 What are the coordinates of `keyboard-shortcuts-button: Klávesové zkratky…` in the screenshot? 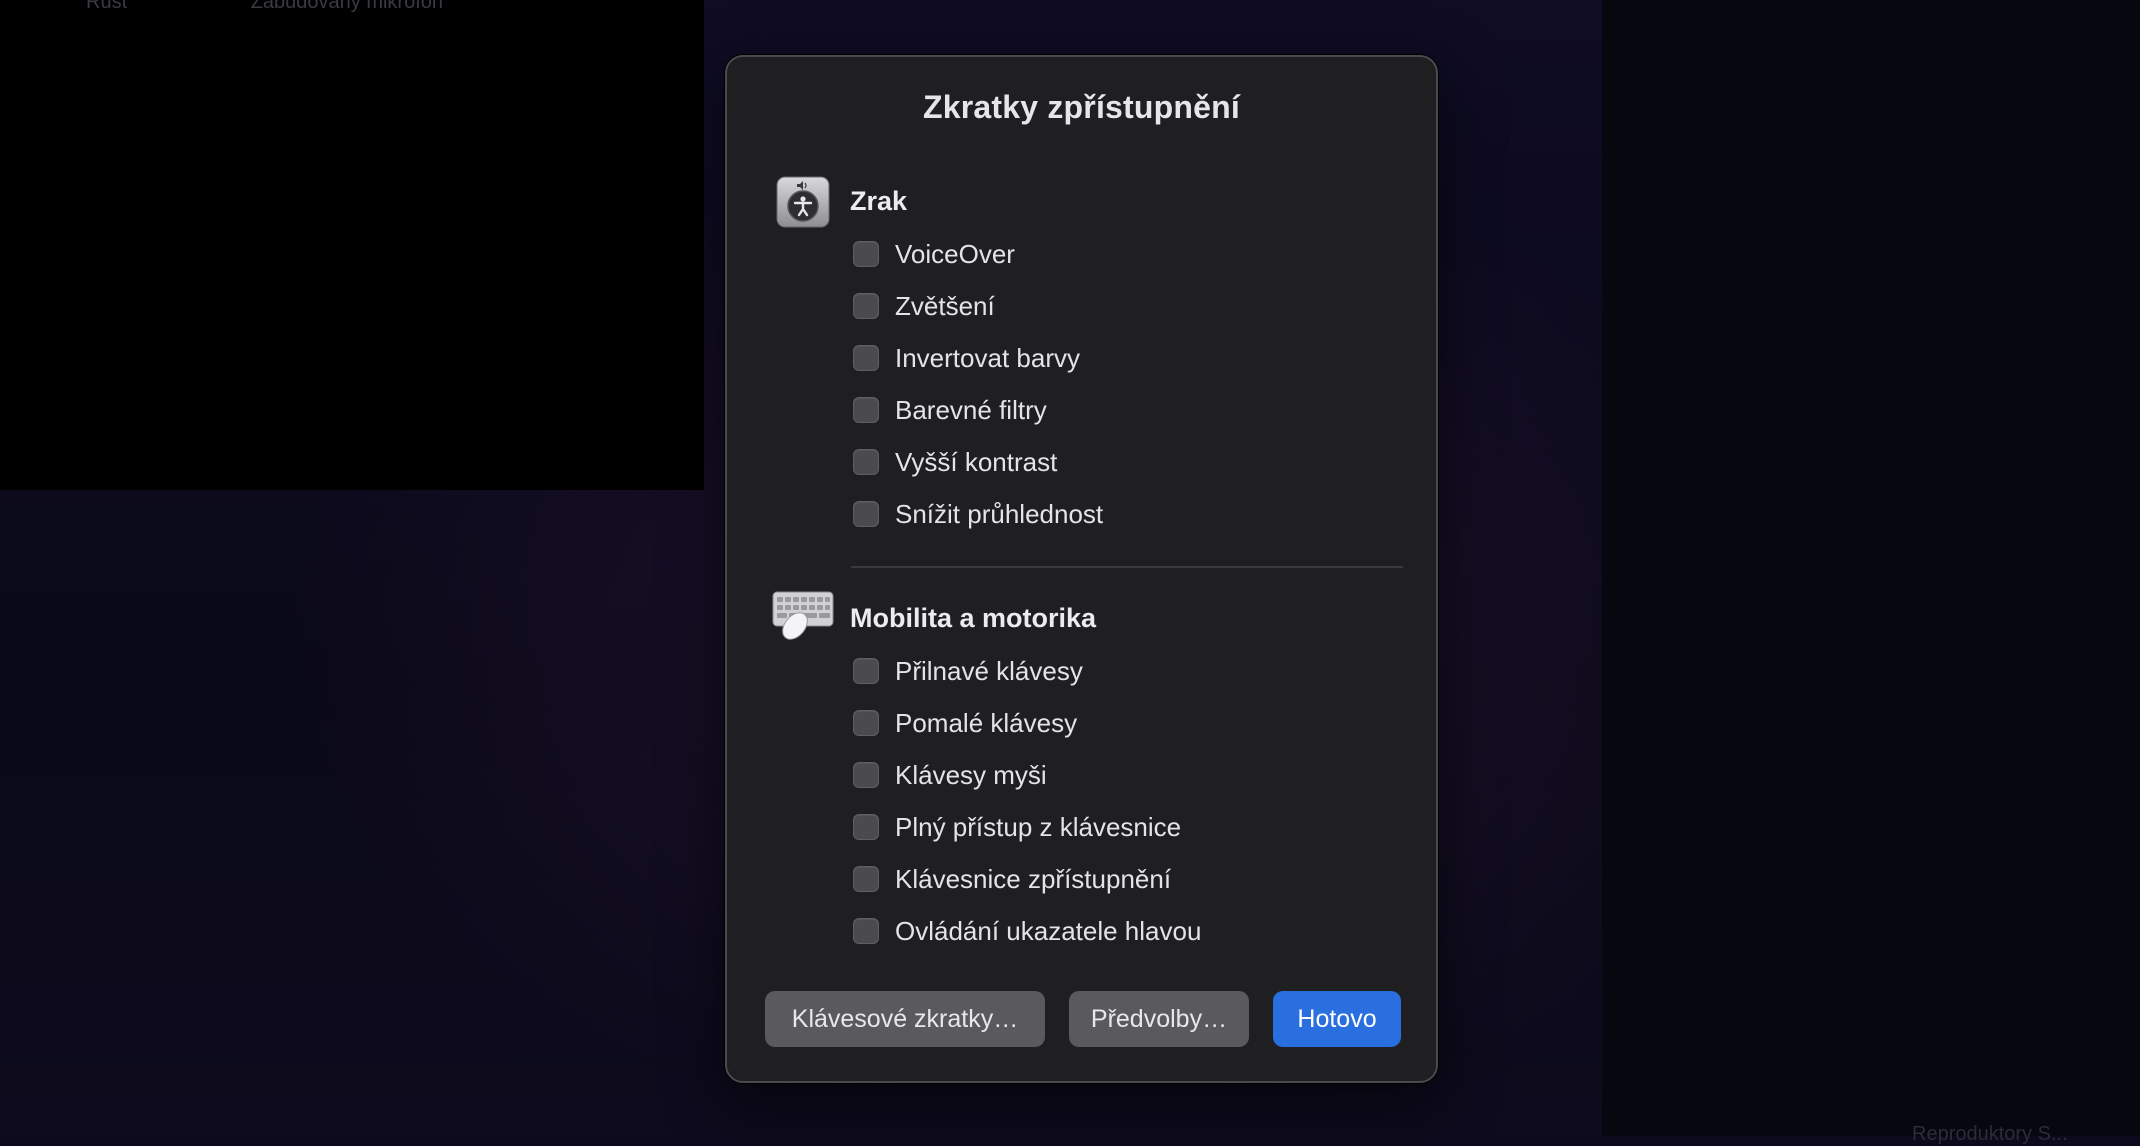 It's located at (905, 1019).